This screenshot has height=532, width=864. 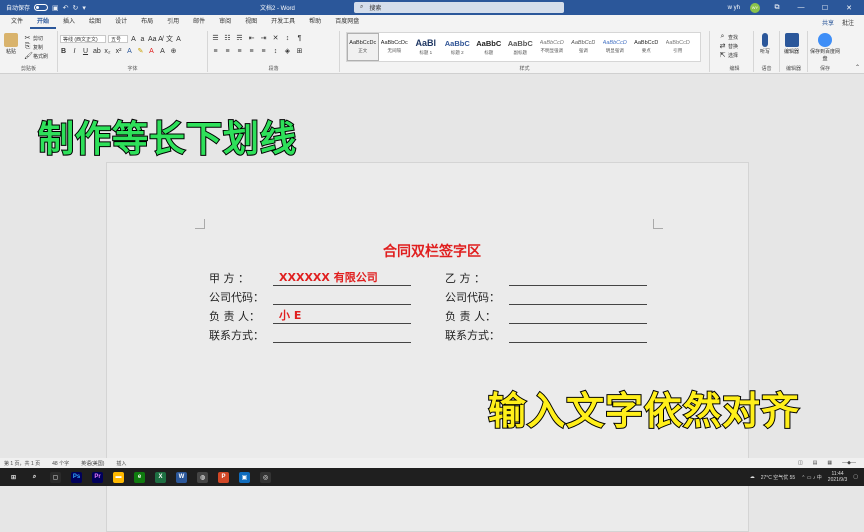 What do you see at coordinates (755, 7) in the screenshot?
I see `avatar: WY` at bounding box center [755, 7].